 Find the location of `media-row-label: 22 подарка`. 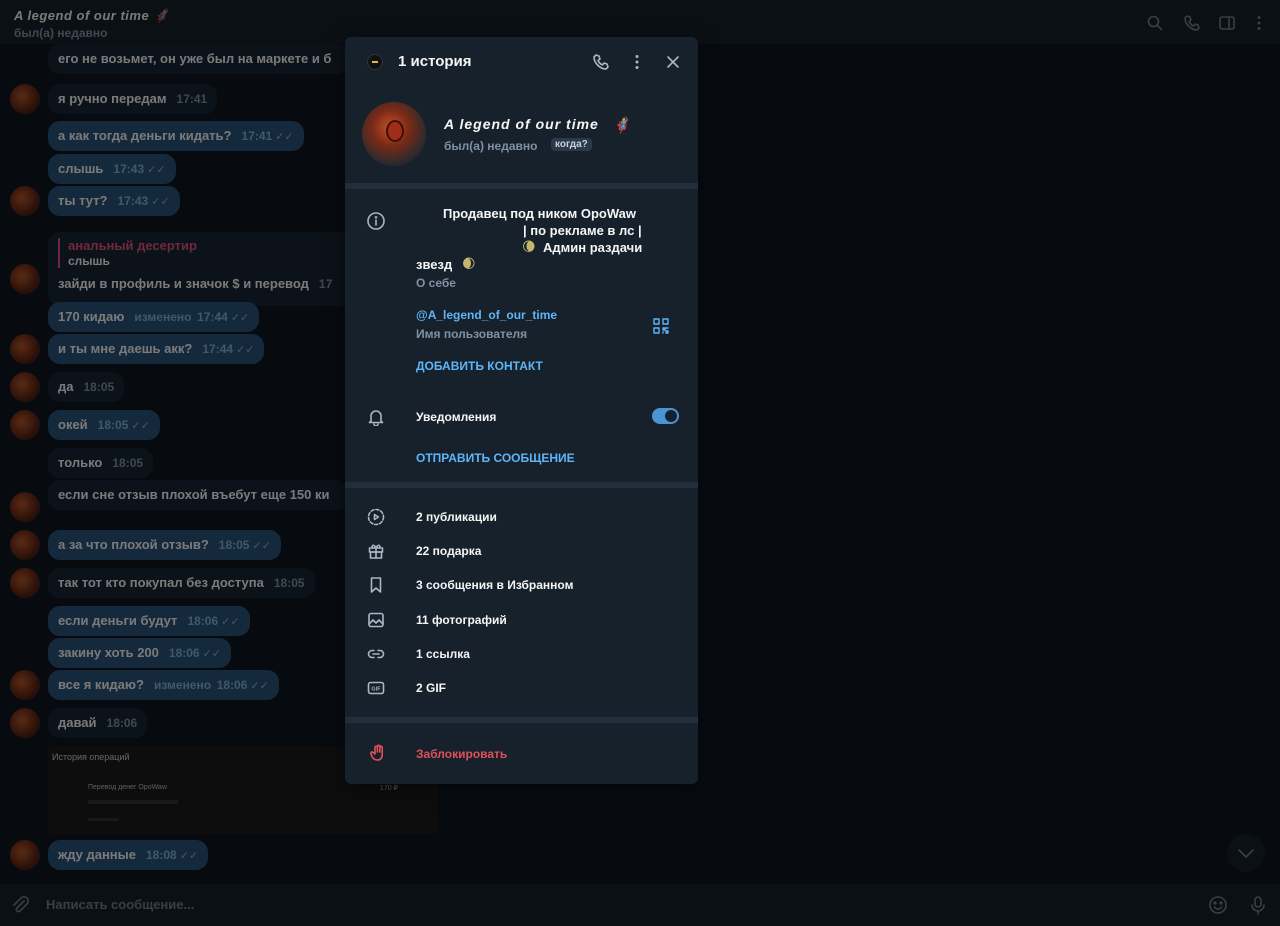

media-row-label: 22 подарка is located at coordinates (449, 551).